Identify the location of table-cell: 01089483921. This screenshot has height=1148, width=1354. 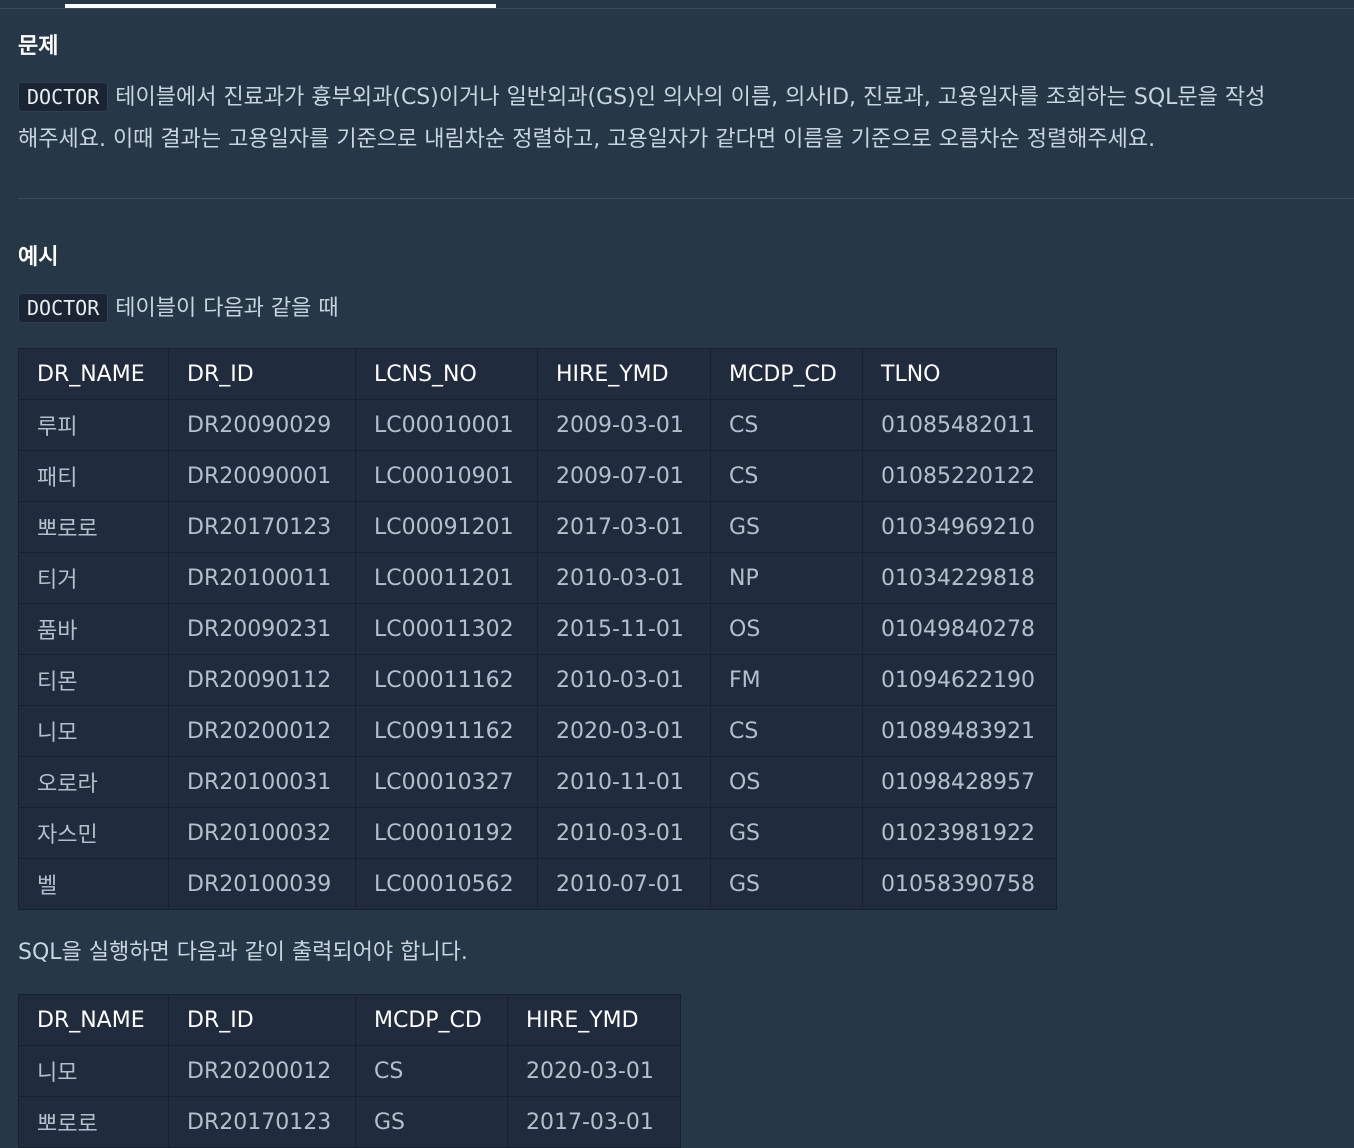
(959, 731).